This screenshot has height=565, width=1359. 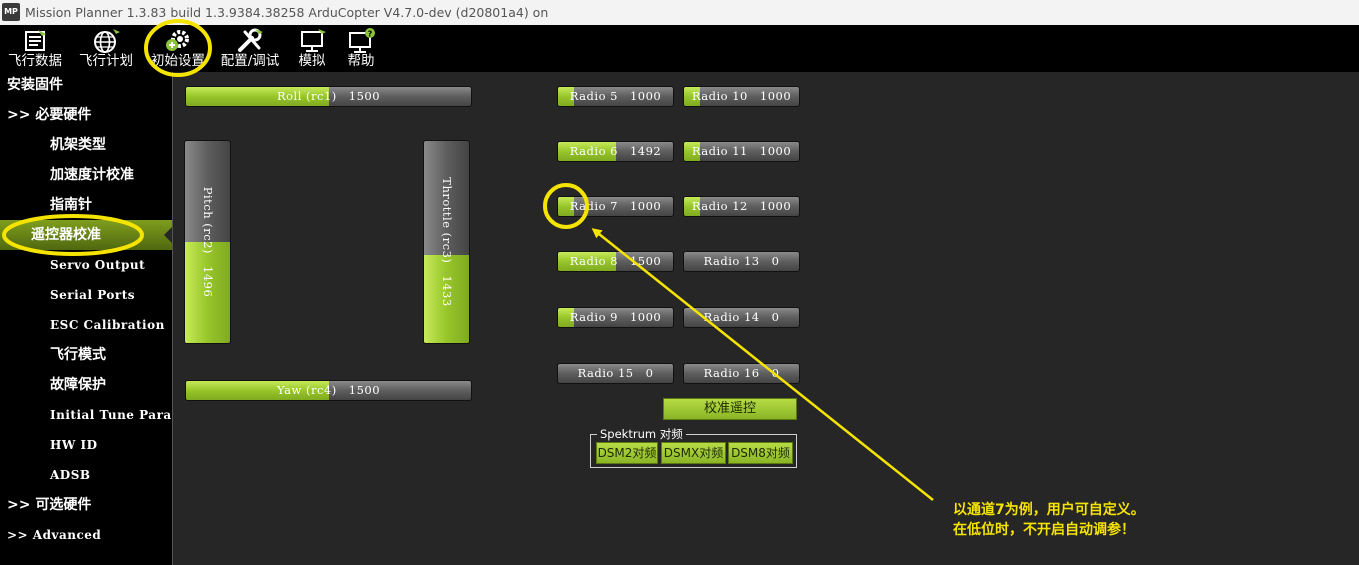 What do you see at coordinates (312, 61) in the screenshot?
I see `toolbar-label: 模拟` at bounding box center [312, 61].